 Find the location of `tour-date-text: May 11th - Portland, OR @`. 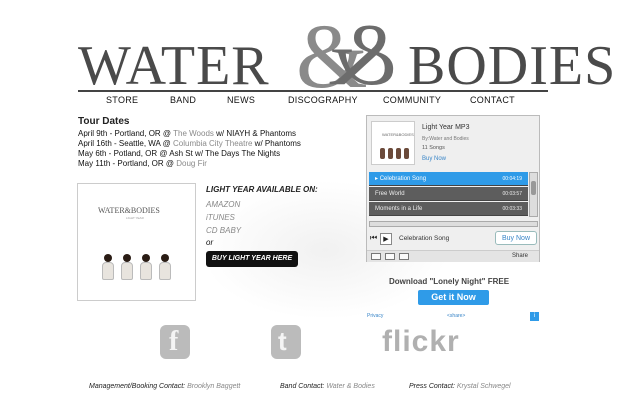

tour-date-text: May 11th - Portland, OR @ is located at coordinates (127, 163).